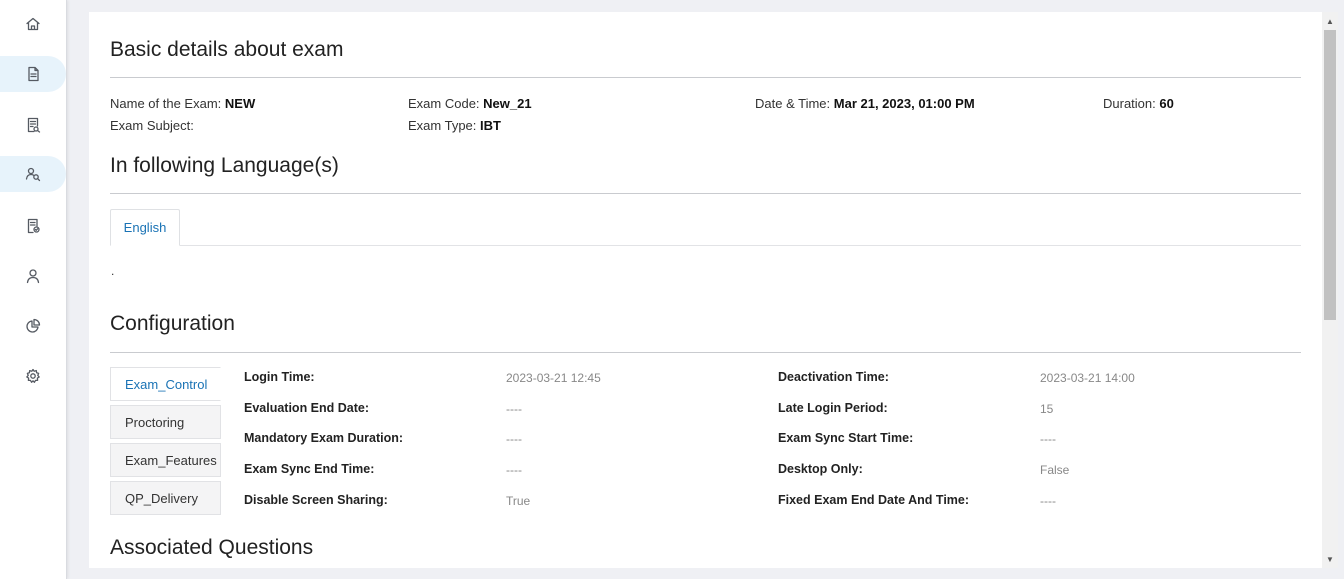 The image size is (1344, 579). What do you see at coordinates (518, 501) in the screenshot?
I see `config-value: True` at bounding box center [518, 501].